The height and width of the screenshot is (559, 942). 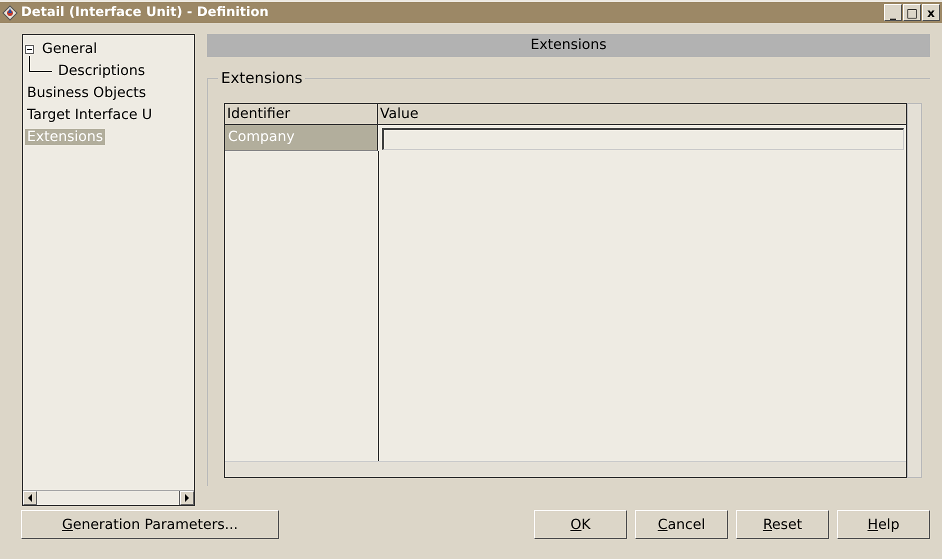 I want to click on tree-item: Target Interface U, so click(x=89, y=115).